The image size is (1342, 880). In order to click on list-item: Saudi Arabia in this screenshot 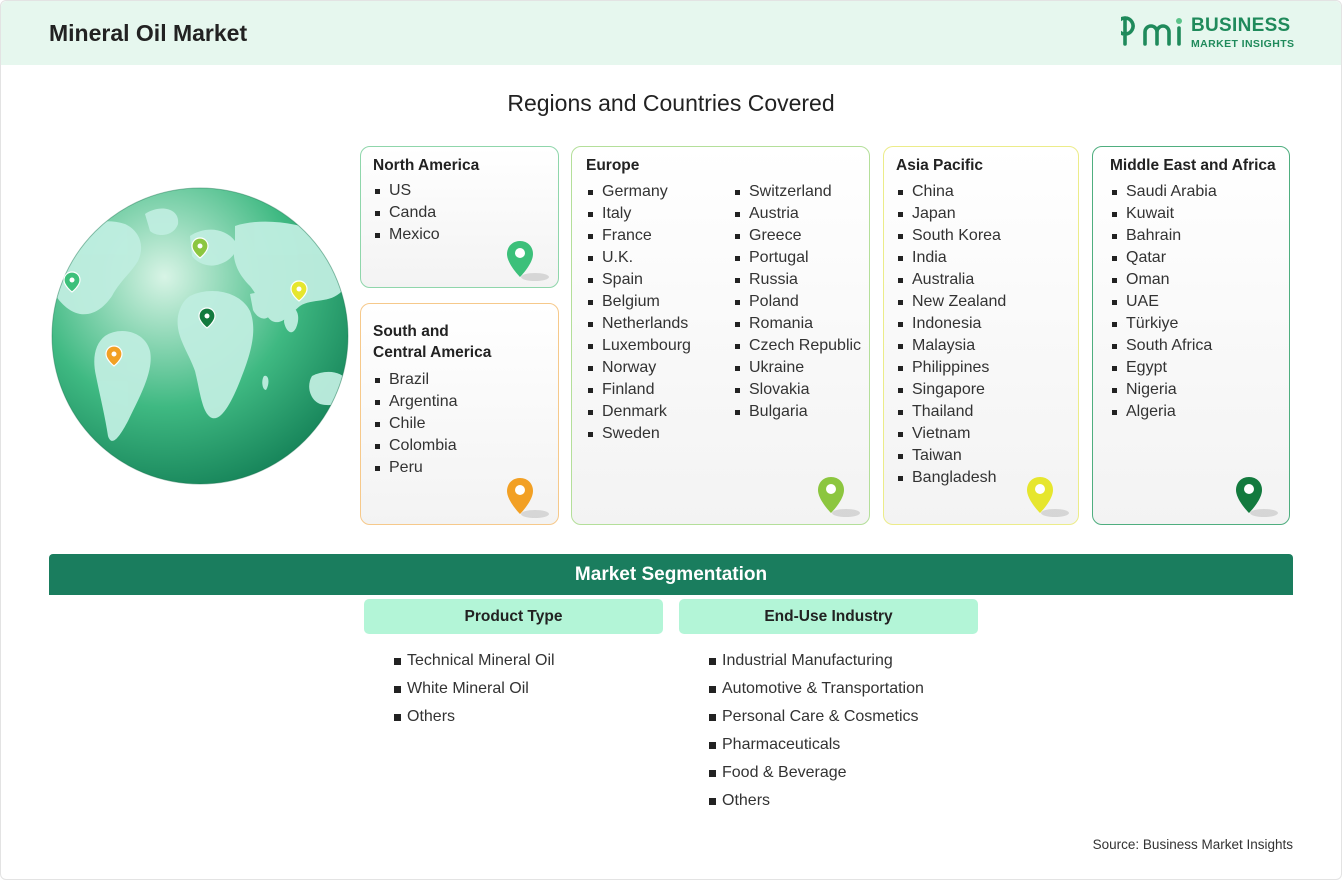, I will do `click(1163, 192)`.